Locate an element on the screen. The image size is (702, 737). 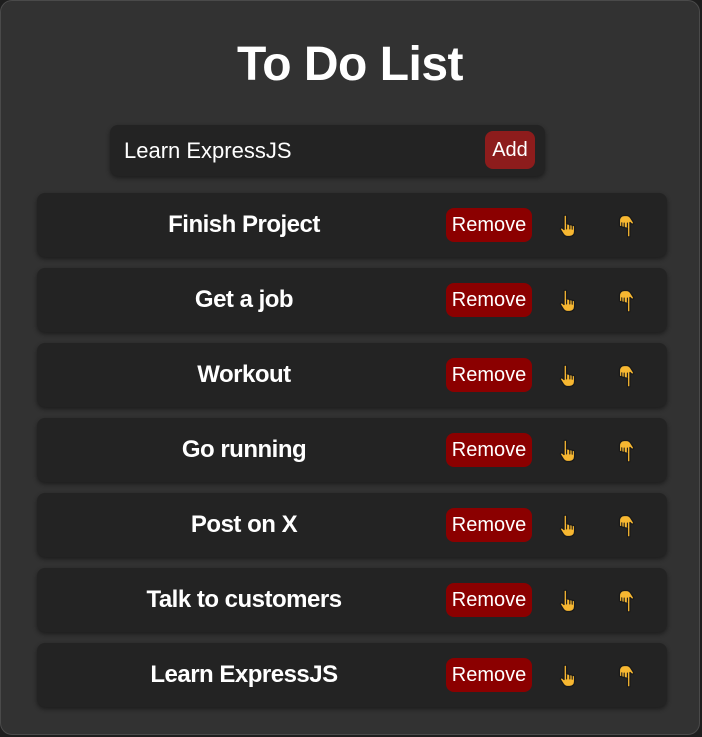
task-text: Get a job is located at coordinates (244, 299).